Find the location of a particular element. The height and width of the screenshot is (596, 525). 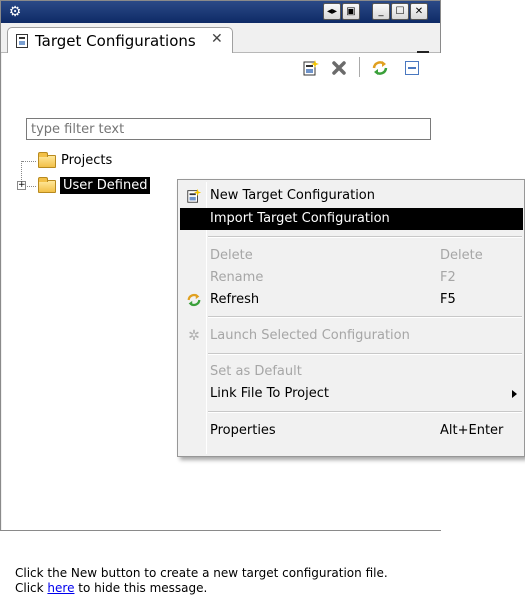

menu-item-link-file-to-project: Link File To Project is located at coordinates (351, 394).